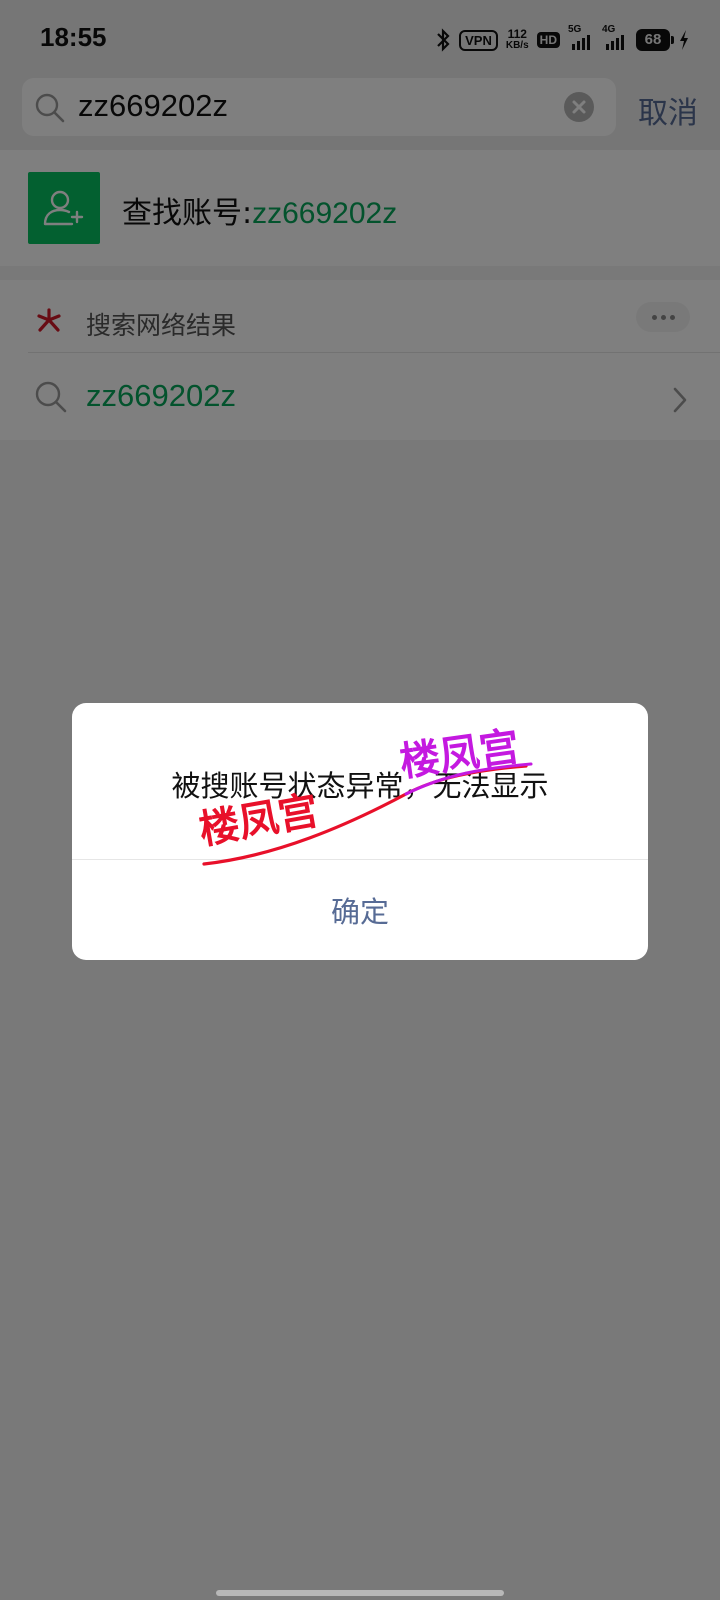  Describe the element at coordinates (259, 821) in the screenshot. I see `watermark-text-red: 楼凤宫` at that location.